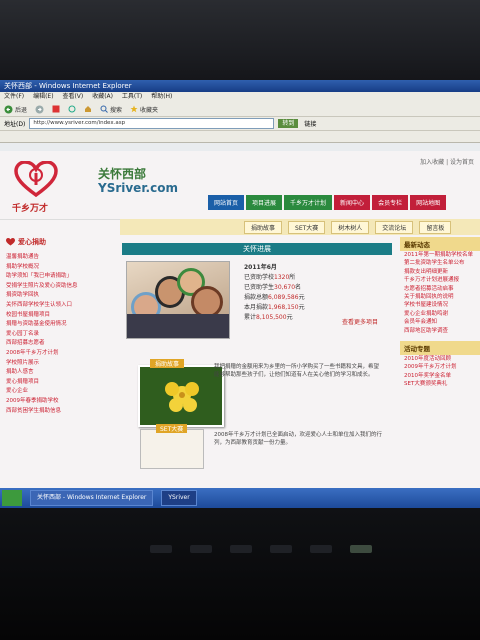  I want to click on menu-help: 帮助(H), so click(161, 96).